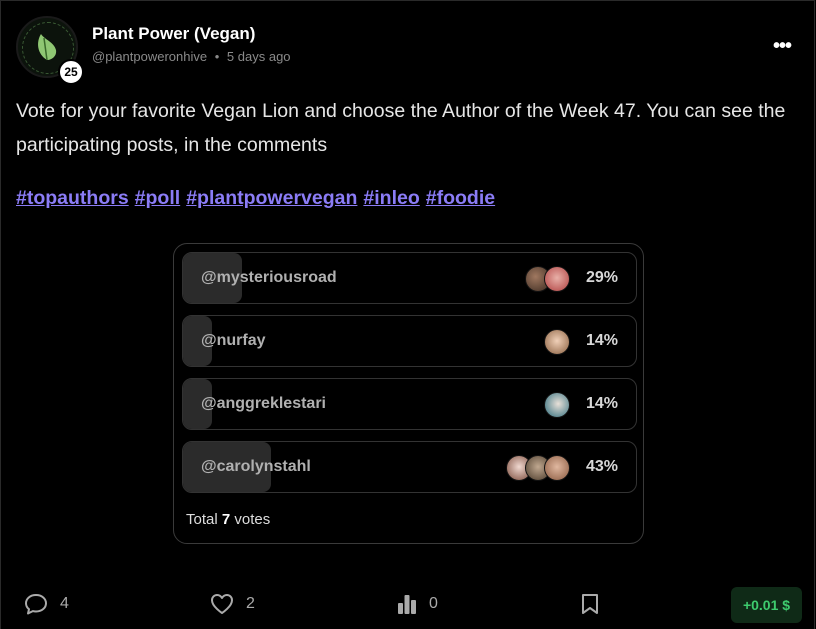  Describe the element at coordinates (601, 466) in the screenshot. I see `poll-option-percent: 43%` at that location.